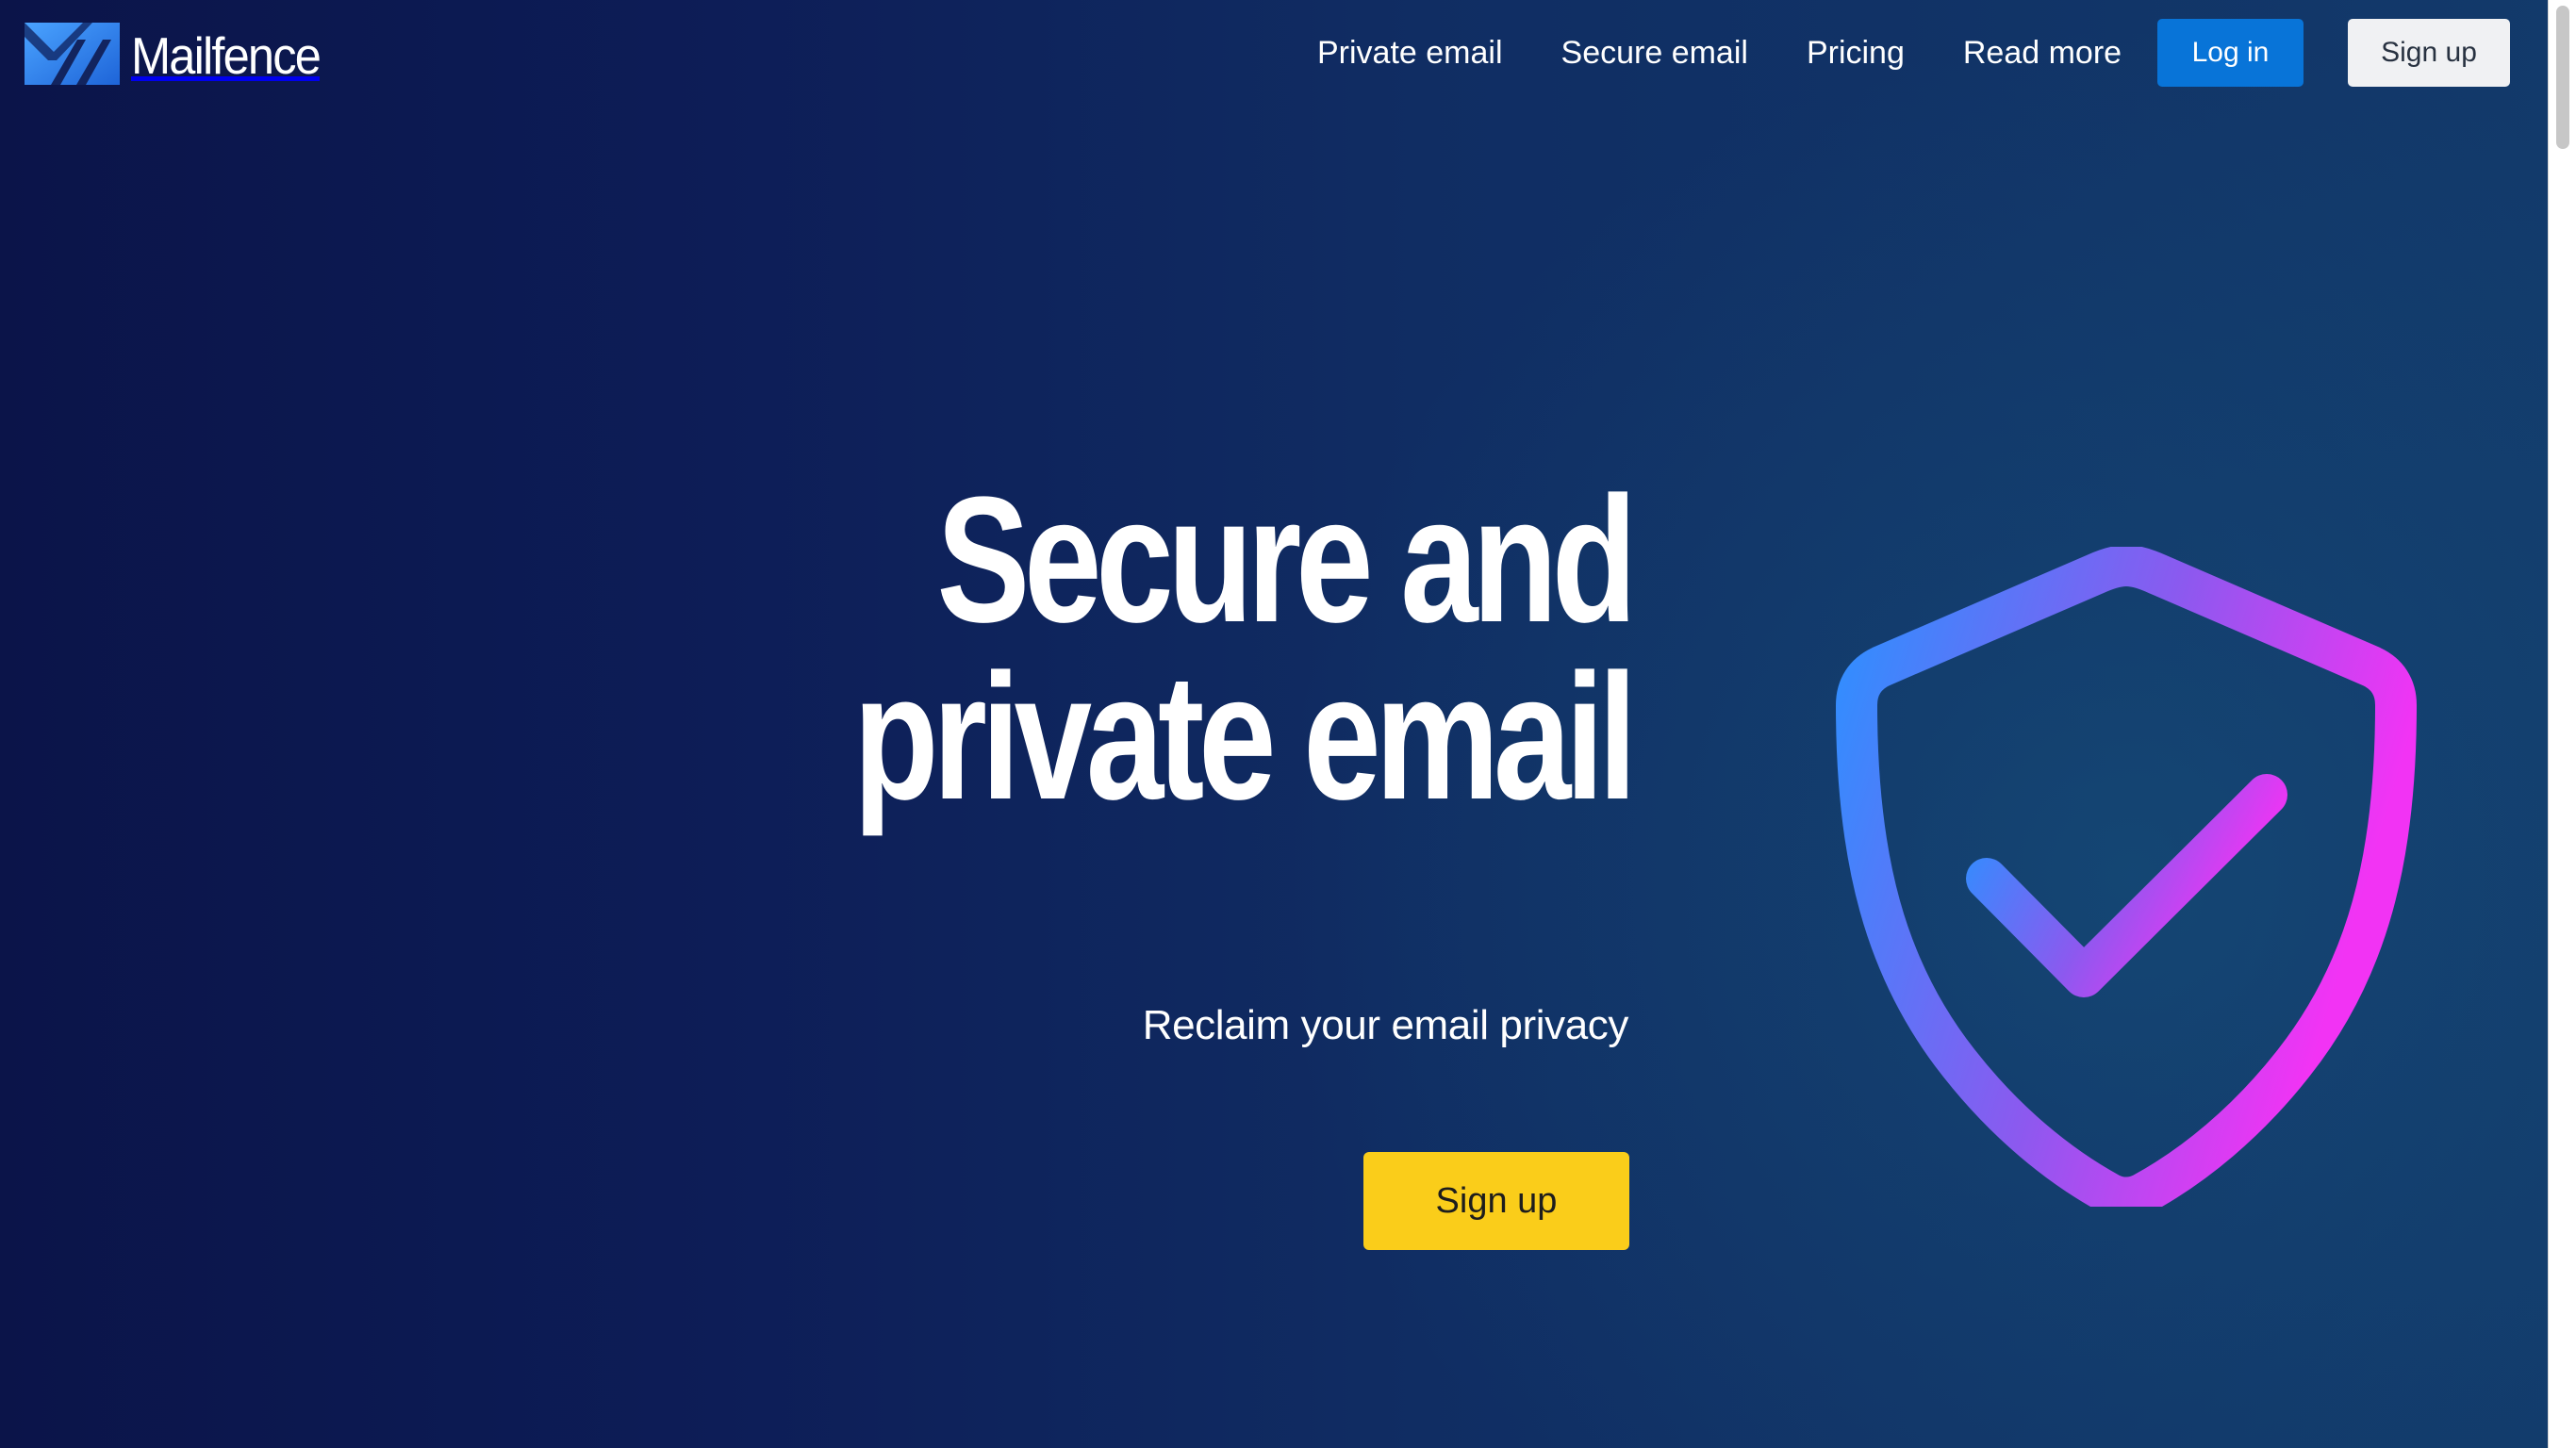 Image resolution: width=2576 pixels, height=1448 pixels. What do you see at coordinates (226, 55) in the screenshot?
I see `brand-name: Mailfence` at bounding box center [226, 55].